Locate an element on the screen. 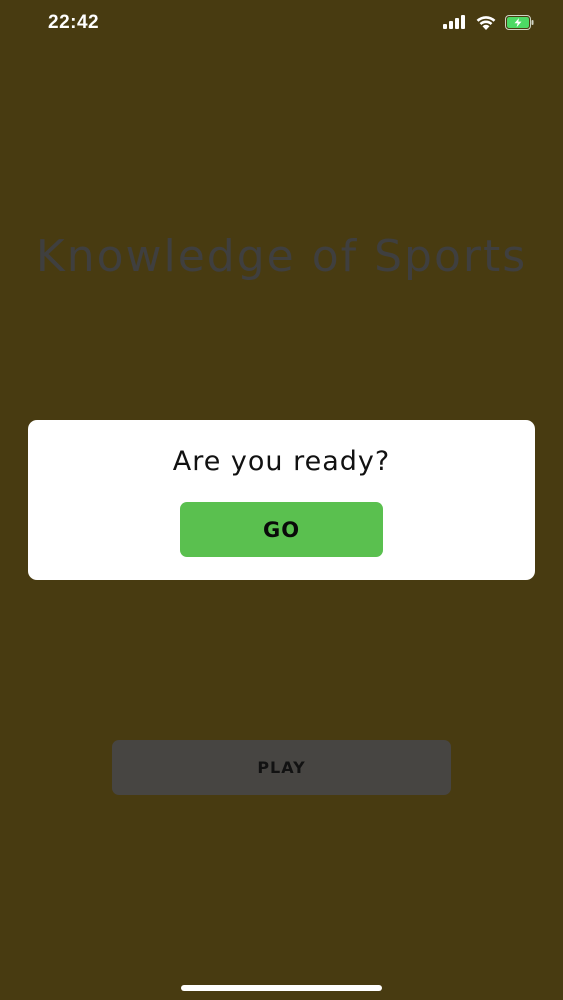 This screenshot has width=563, height=1000. status-icons is located at coordinates (489, 22).